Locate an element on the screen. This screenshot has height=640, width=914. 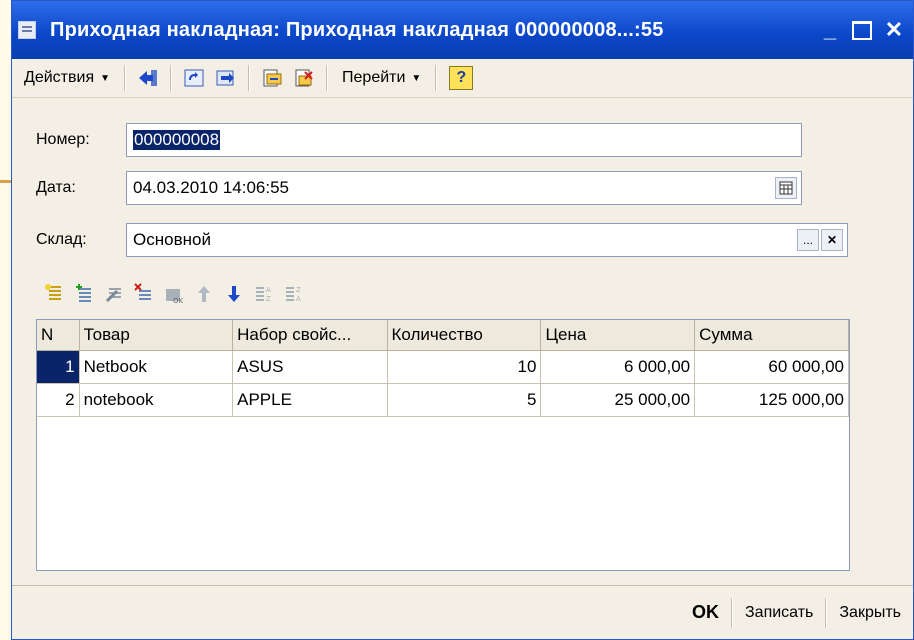
goto-menu: Перейти ▼ is located at coordinates (381, 78).